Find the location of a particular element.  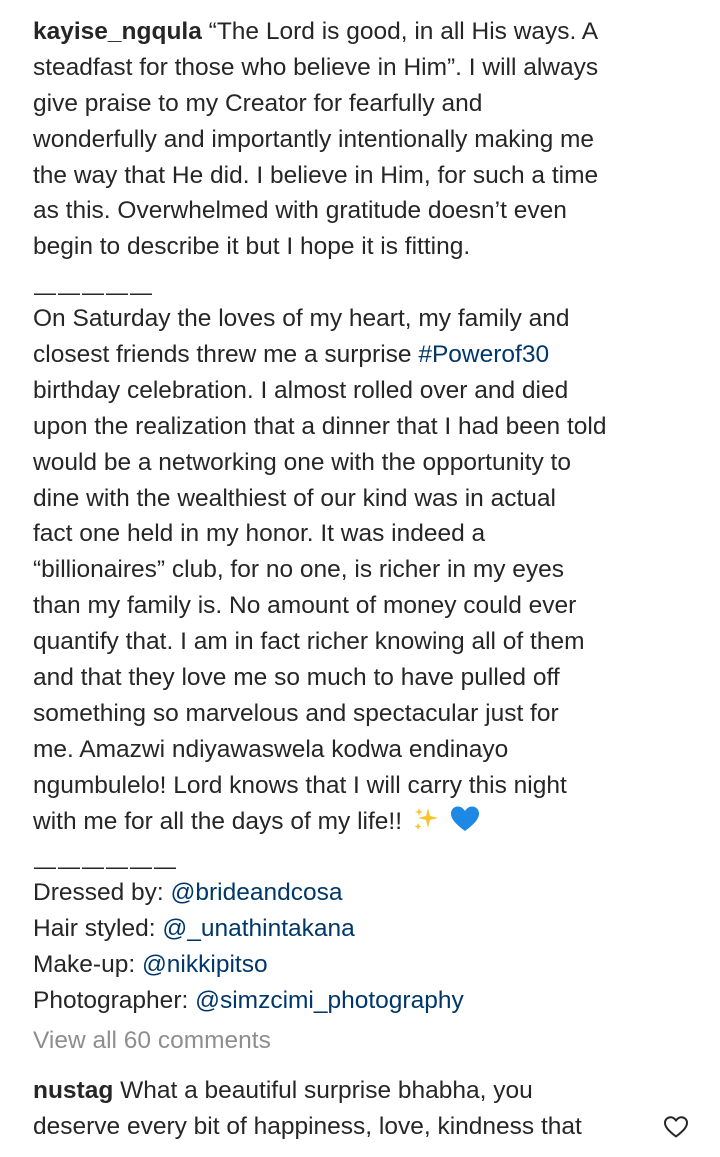

caption-line: with me for all the days of my life!! is located at coordinates (367, 822).